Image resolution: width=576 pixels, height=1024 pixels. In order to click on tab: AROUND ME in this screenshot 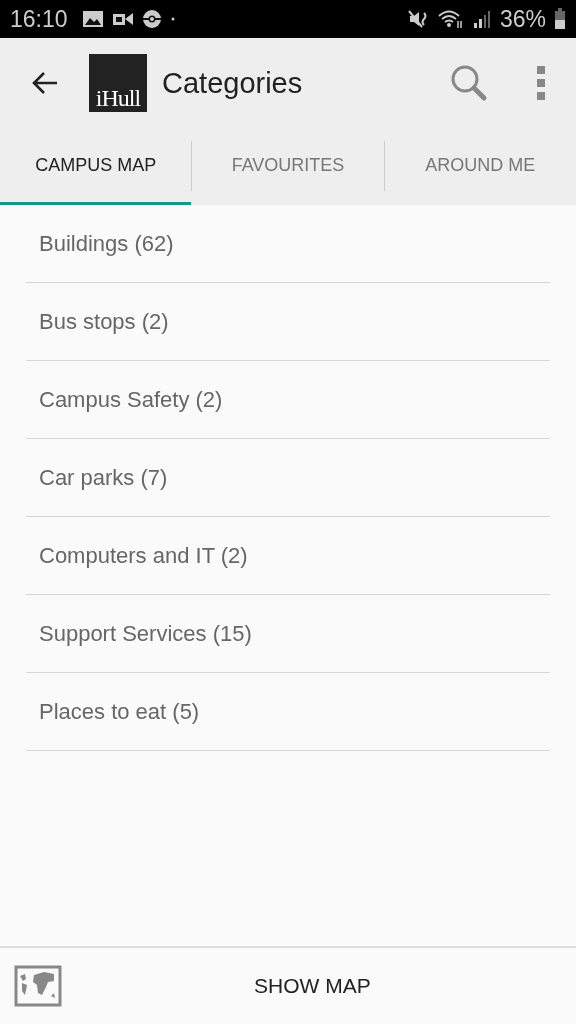, I will do `click(480, 166)`.